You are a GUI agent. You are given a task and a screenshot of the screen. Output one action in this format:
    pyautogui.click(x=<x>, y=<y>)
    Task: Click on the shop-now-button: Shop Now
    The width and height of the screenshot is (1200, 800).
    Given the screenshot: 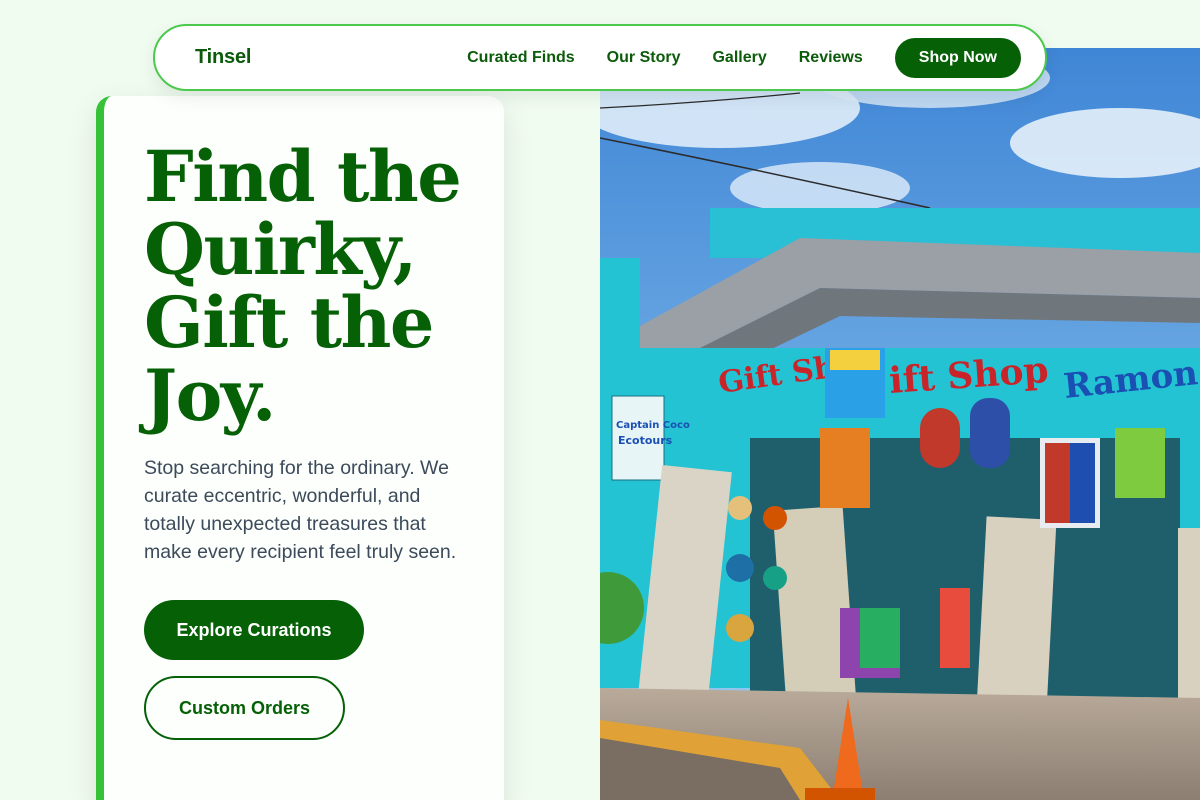 What is the action you would take?
    pyautogui.click(x=957, y=57)
    